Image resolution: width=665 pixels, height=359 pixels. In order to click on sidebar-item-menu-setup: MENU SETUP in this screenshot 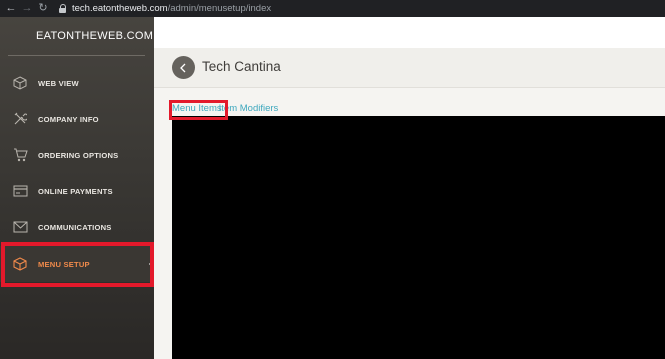, I will do `click(77, 264)`.